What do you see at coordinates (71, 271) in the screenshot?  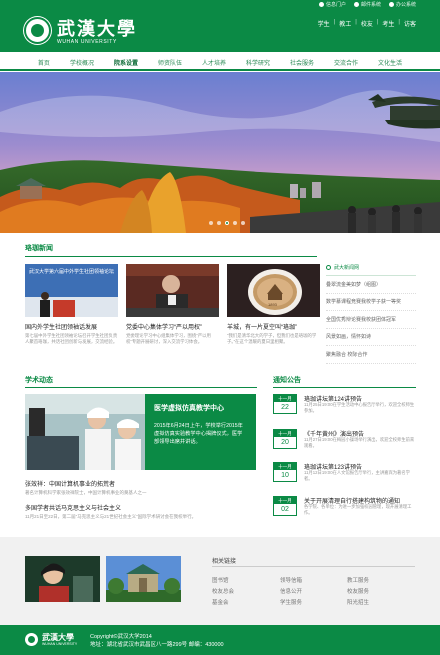 I see `banner-text: 武汉大学第六届中外学生社团领袖论坛` at bounding box center [71, 271].